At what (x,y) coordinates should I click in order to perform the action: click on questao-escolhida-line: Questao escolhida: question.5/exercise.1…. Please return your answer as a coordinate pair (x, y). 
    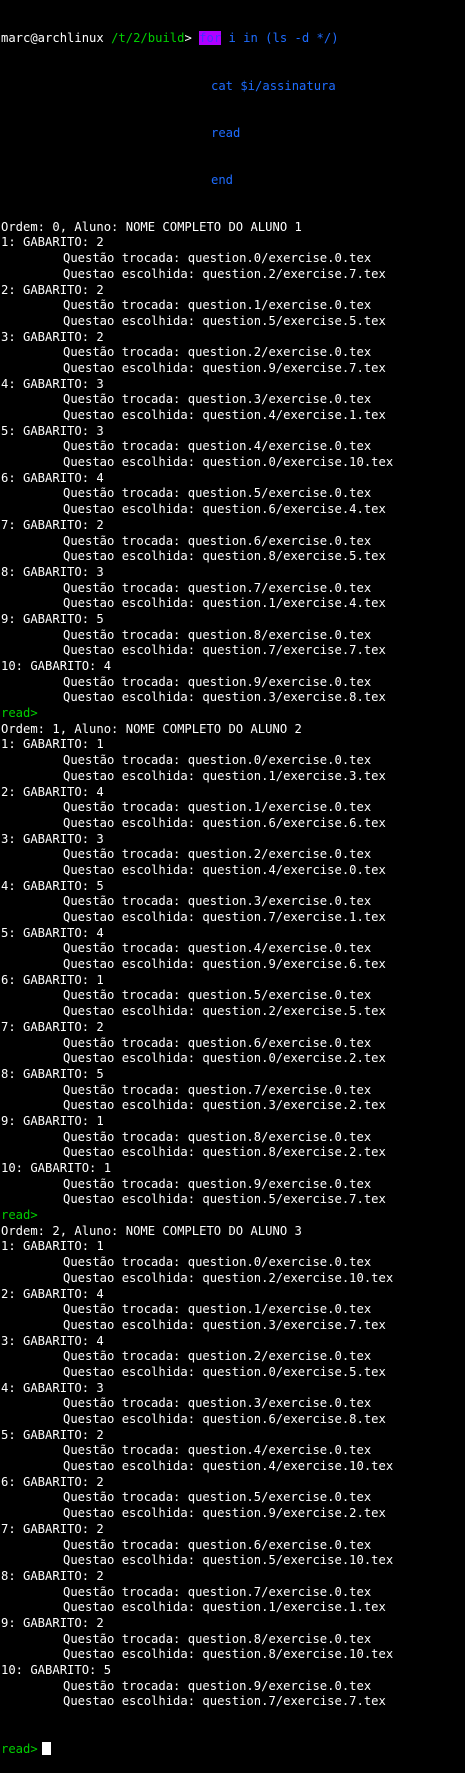
    Looking at the image, I should click on (228, 1560).